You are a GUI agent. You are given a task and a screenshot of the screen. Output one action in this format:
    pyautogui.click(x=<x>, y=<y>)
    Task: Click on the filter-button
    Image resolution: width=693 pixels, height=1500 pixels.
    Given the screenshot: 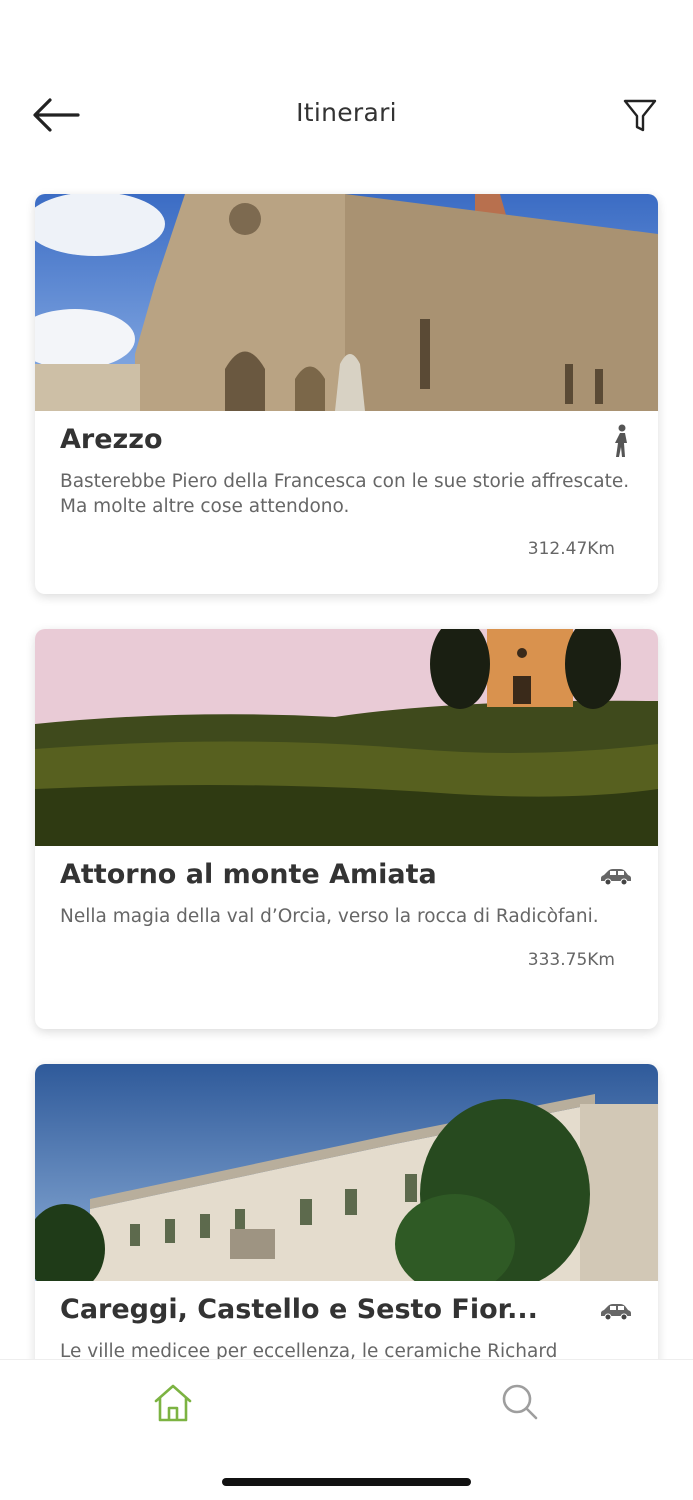 What is the action you would take?
    pyautogui.click(x=642, y=117)
    